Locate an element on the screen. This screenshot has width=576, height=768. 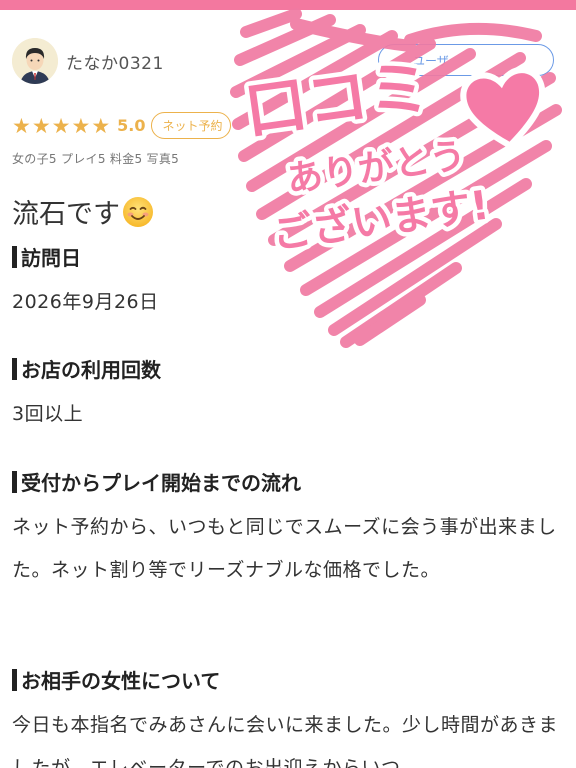
user-avatar-icon is located at coordinates (35, 61).